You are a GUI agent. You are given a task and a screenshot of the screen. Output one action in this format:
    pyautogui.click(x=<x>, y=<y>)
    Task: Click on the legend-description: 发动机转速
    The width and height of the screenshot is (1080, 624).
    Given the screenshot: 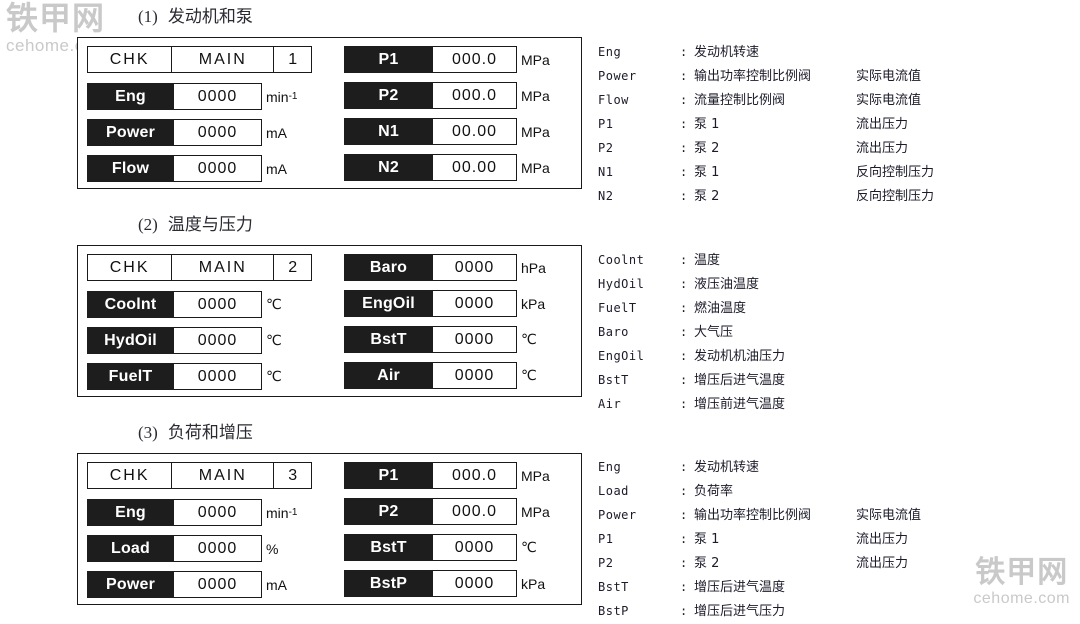 What is the action you would take?
    pyautogui.click(x=727, y=467)
    